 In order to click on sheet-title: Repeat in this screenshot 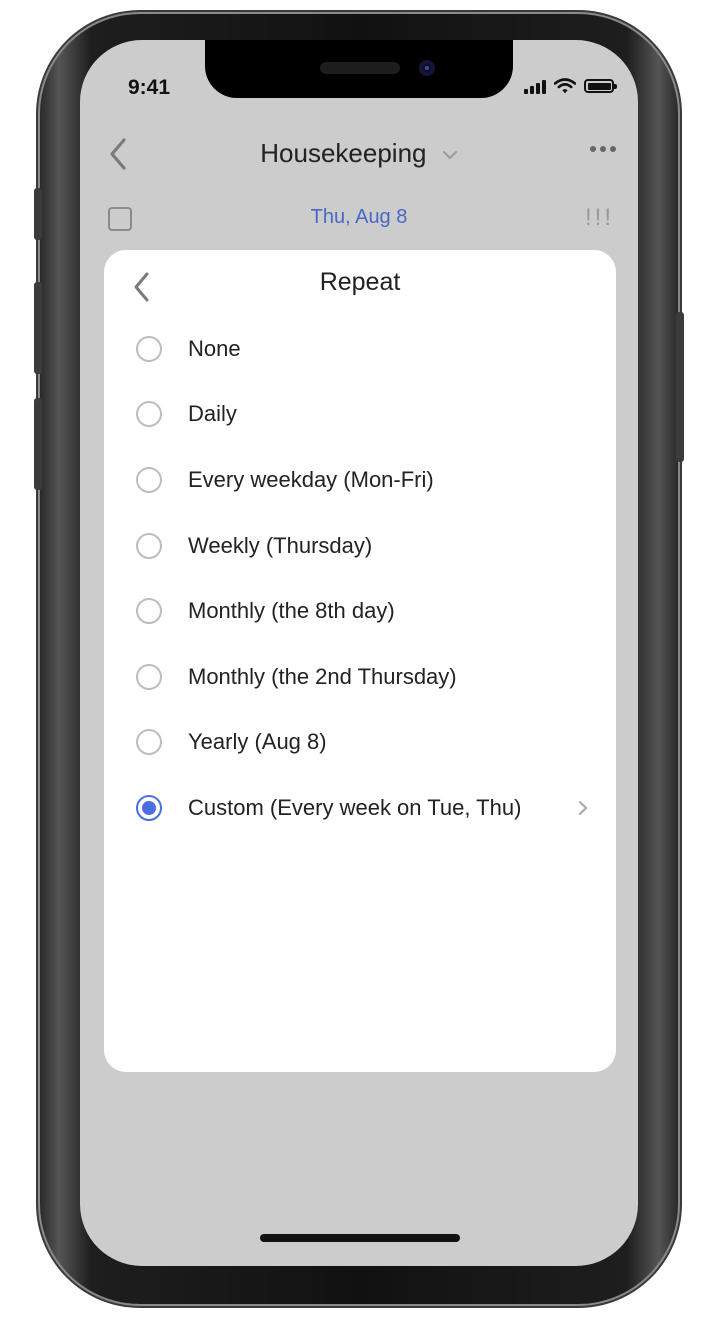, I will do `click(360, 282)`.